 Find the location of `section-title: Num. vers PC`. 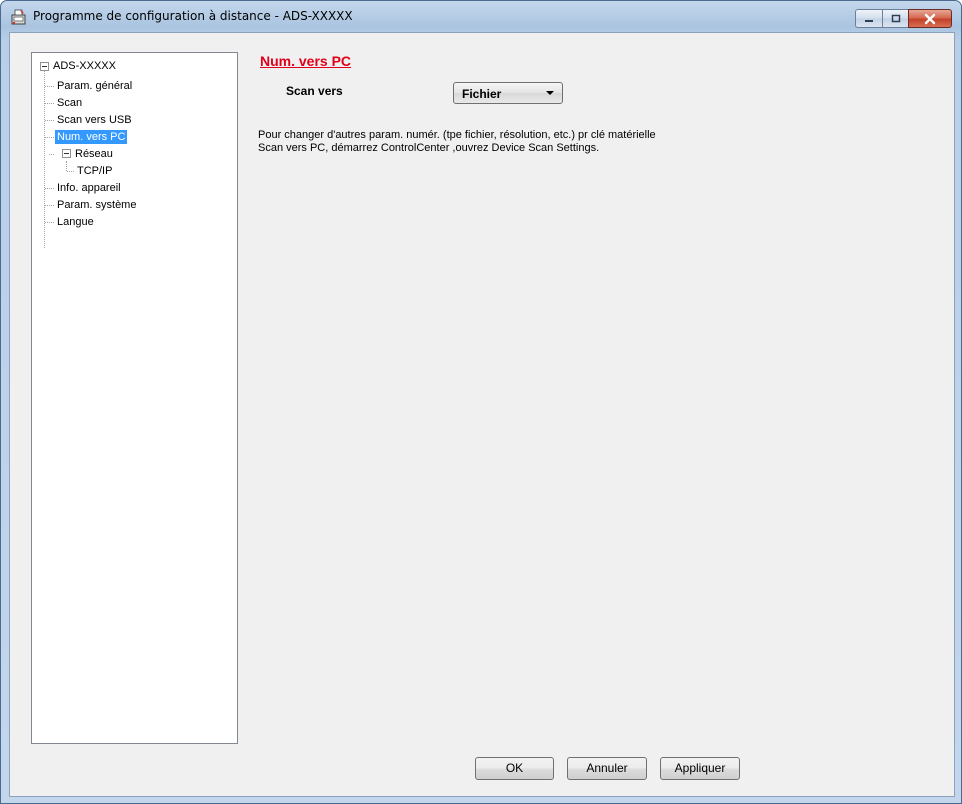

section-title: Num. vers PC is located at coordinates (306, 61).